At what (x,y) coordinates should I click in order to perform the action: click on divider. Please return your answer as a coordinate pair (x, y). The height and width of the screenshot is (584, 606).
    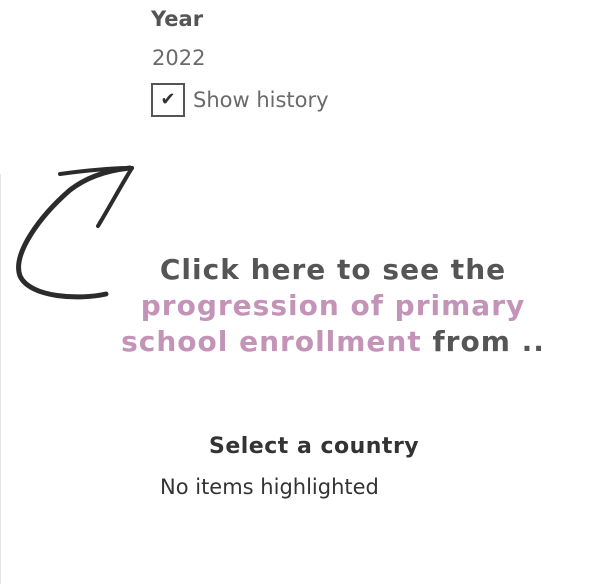
    Looking at the image, I should click on (0, 379).